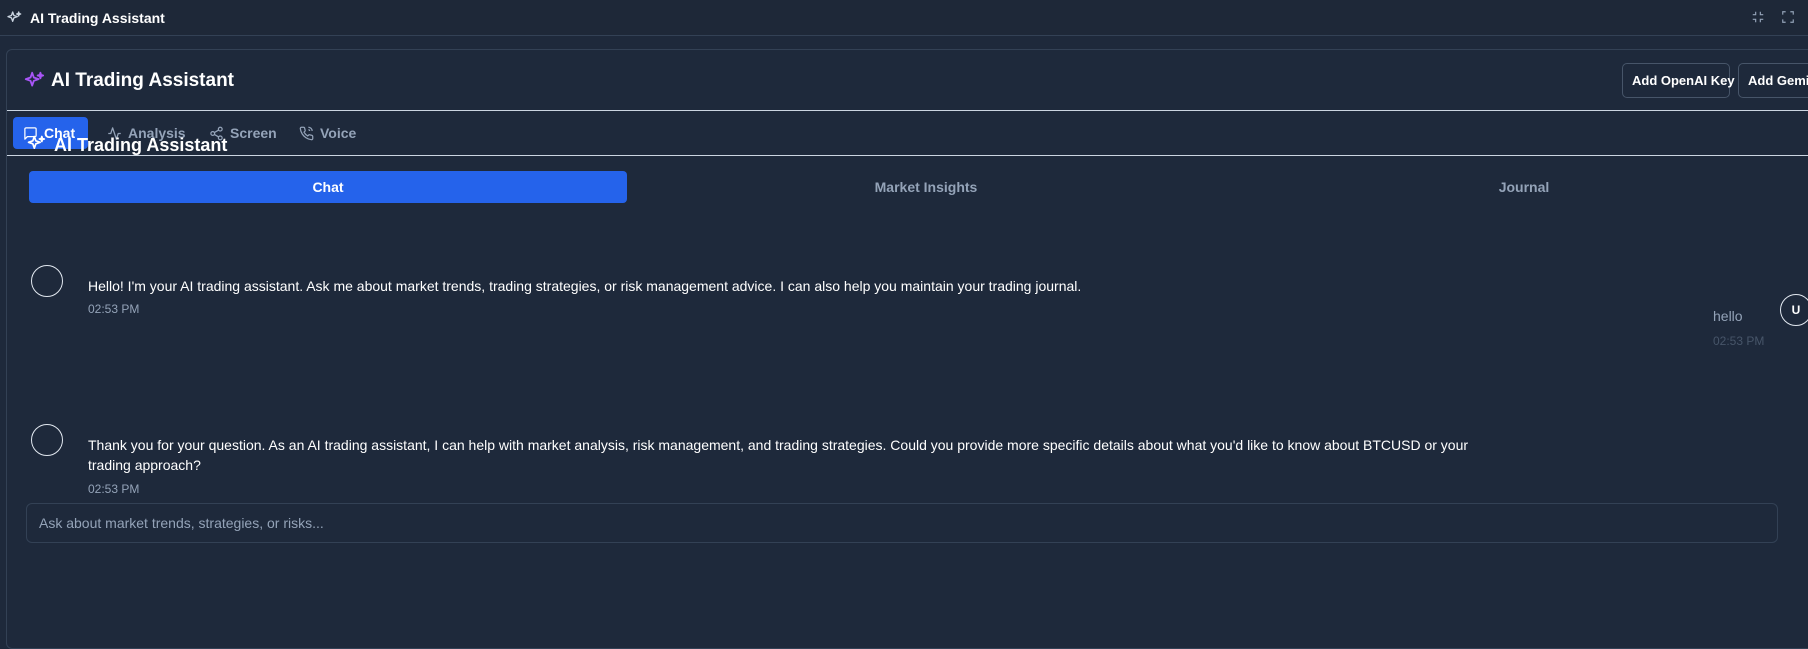 This screenshot has width=1808, height=649. Describe the element at coordinates (1758, 17) in the screenshot. I see `minimize-icon` at that location.